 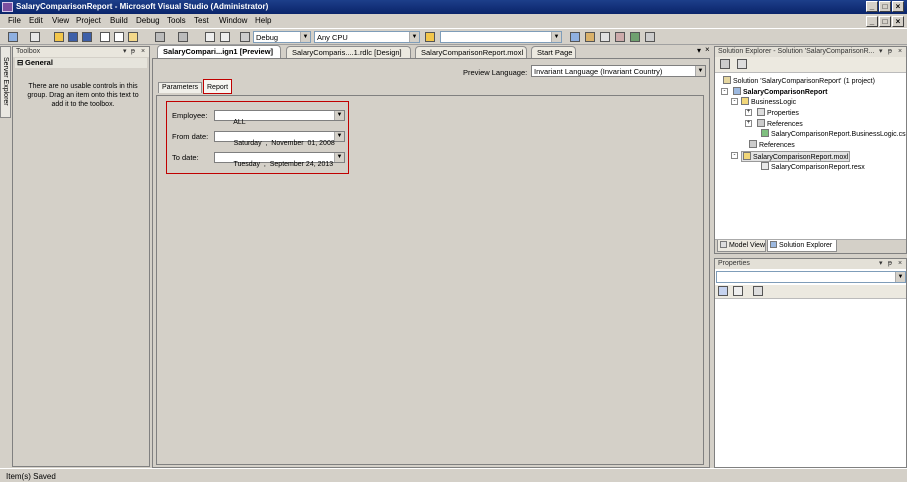 I want to click on properties-icon, so click(x=725, y=64).